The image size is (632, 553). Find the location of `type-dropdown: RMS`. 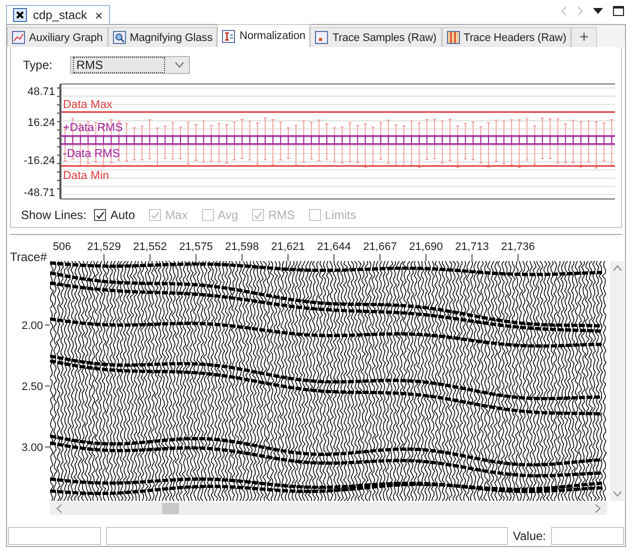

type-dropdown: RMS is located at coordinates (130, 65).